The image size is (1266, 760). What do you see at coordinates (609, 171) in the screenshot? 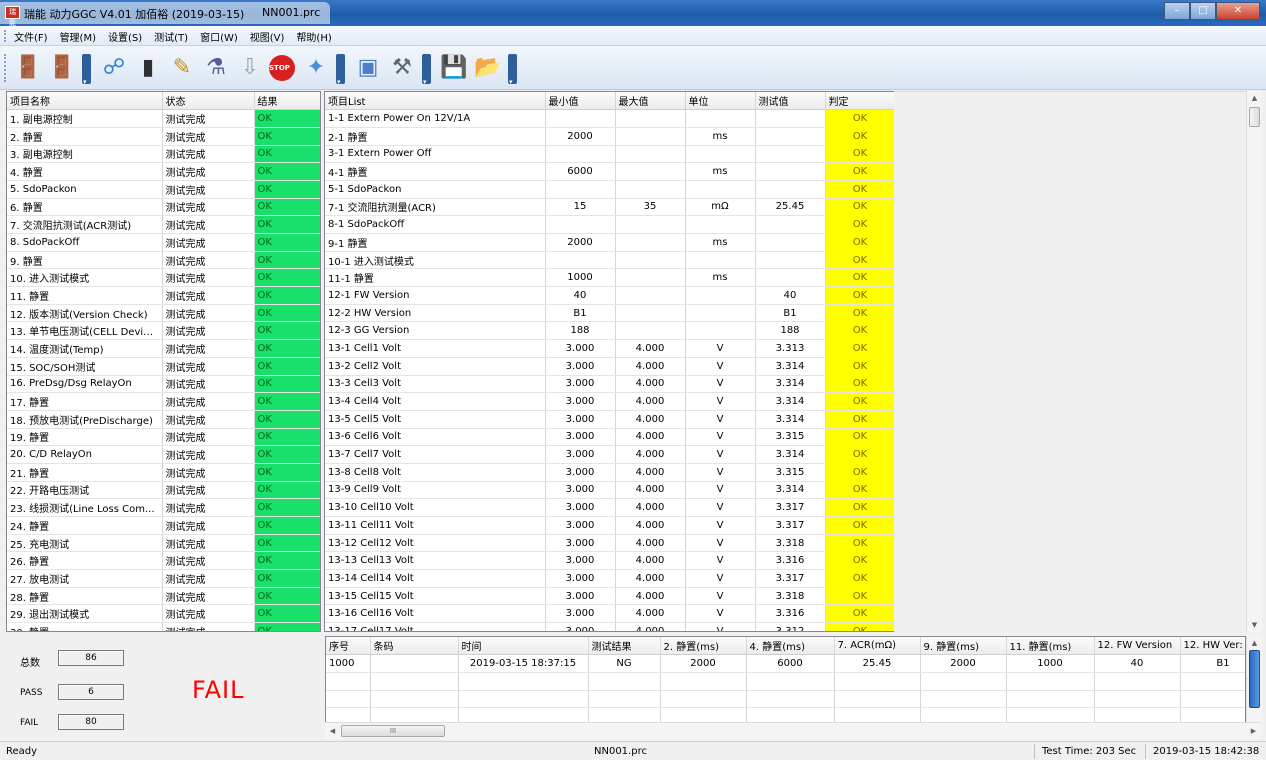
I see `items-row: 4-1 静置 6000 ms OK` at bounding box center [609, 171].